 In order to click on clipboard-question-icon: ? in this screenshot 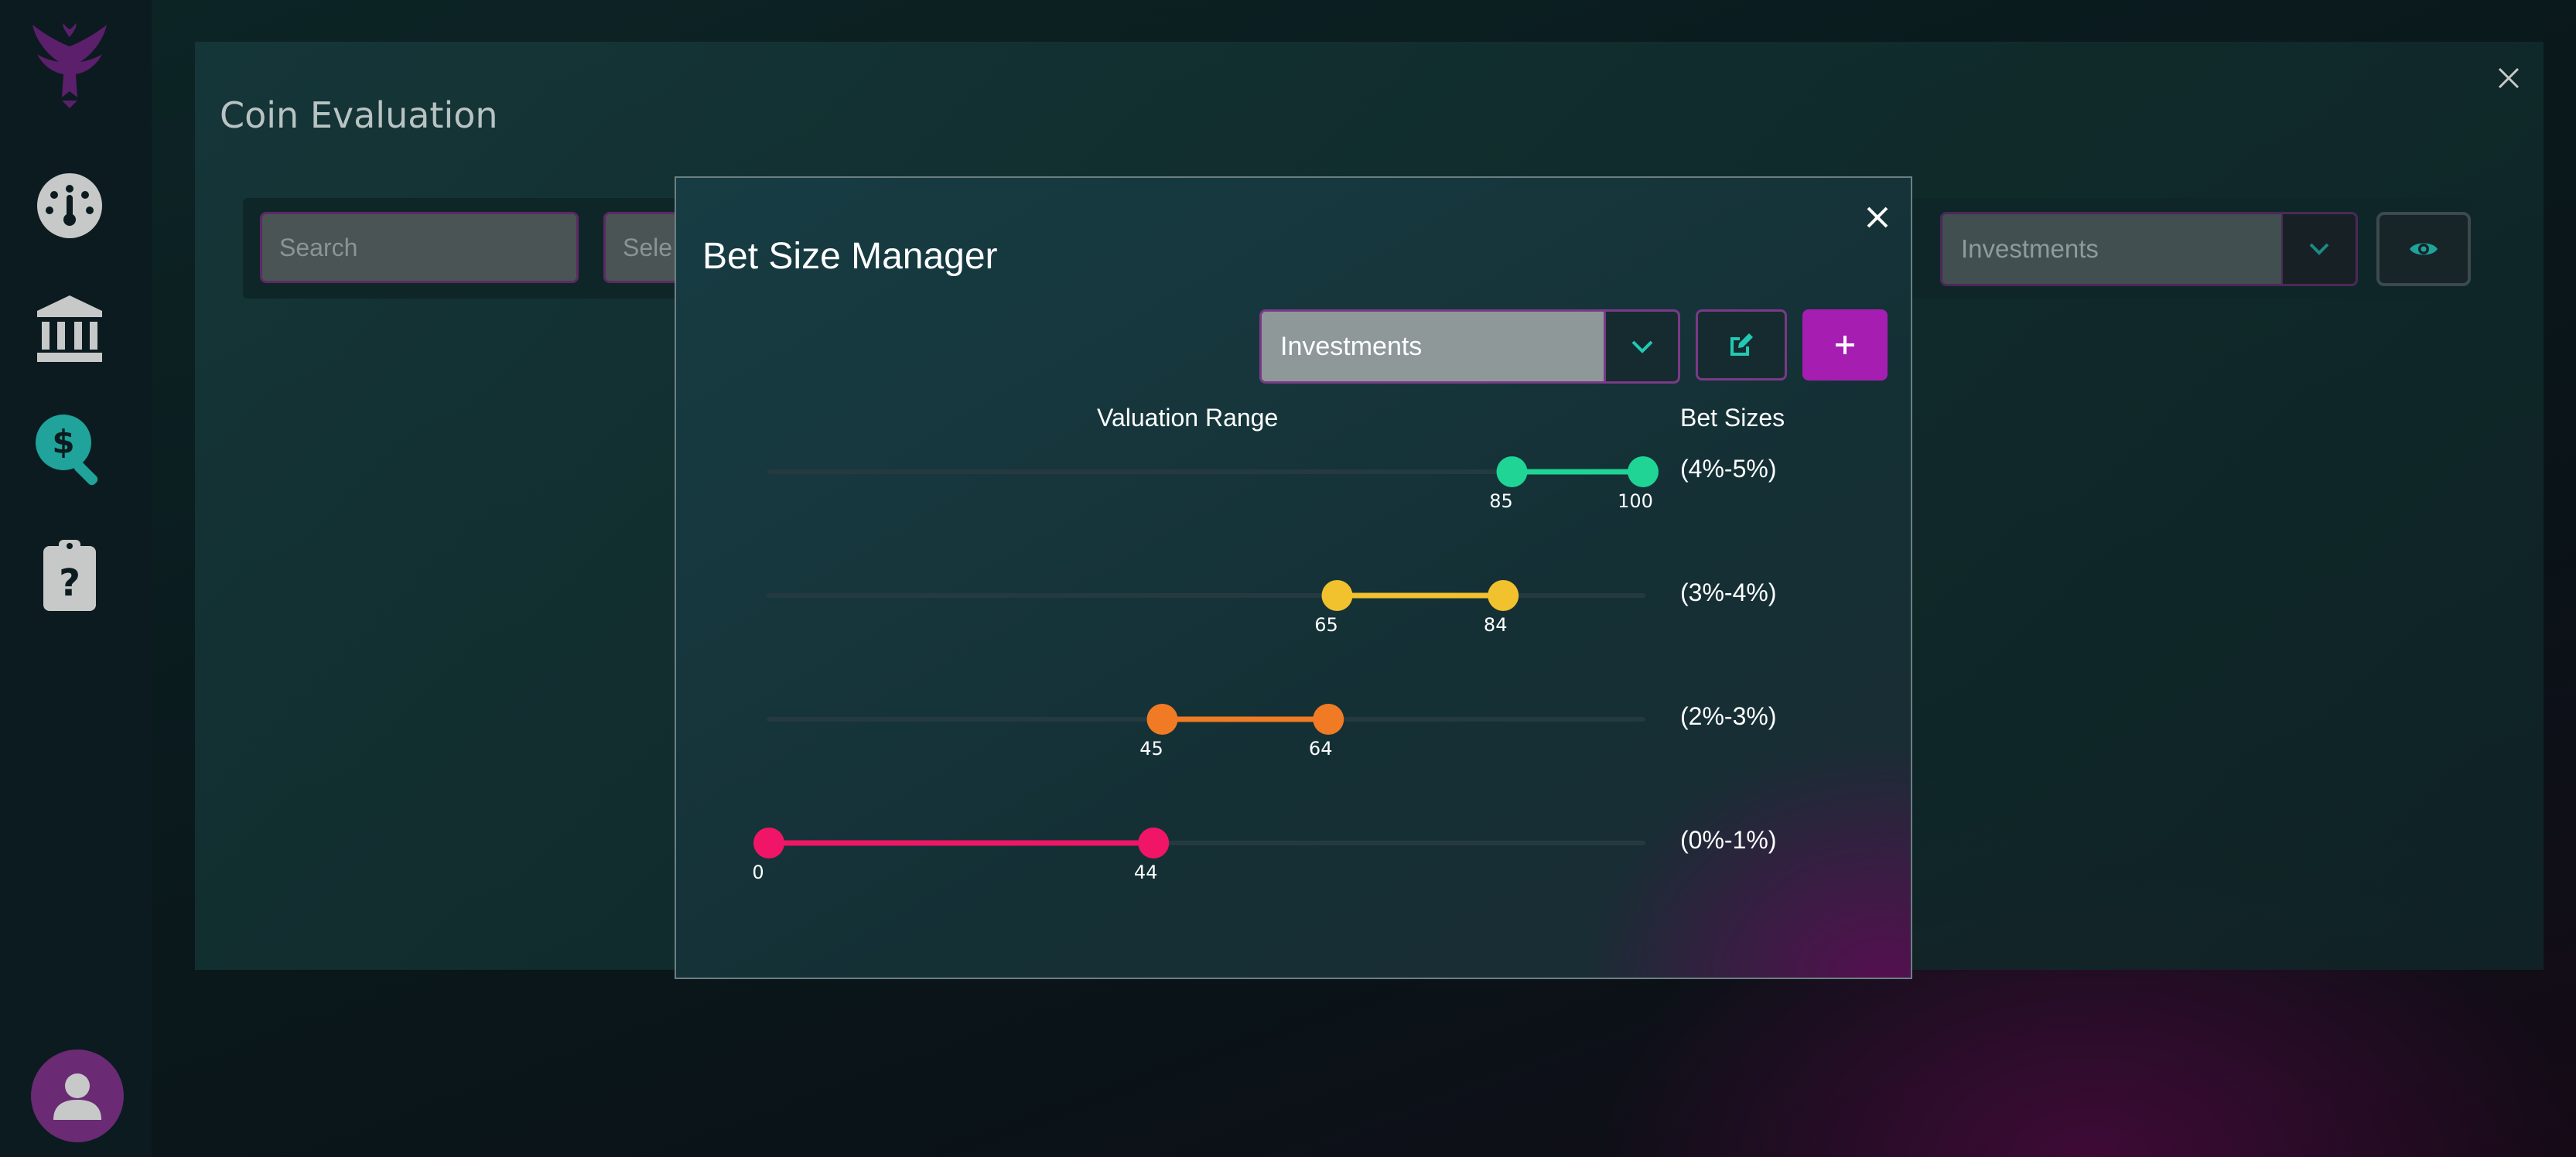, I will do `click(69, 575)`.